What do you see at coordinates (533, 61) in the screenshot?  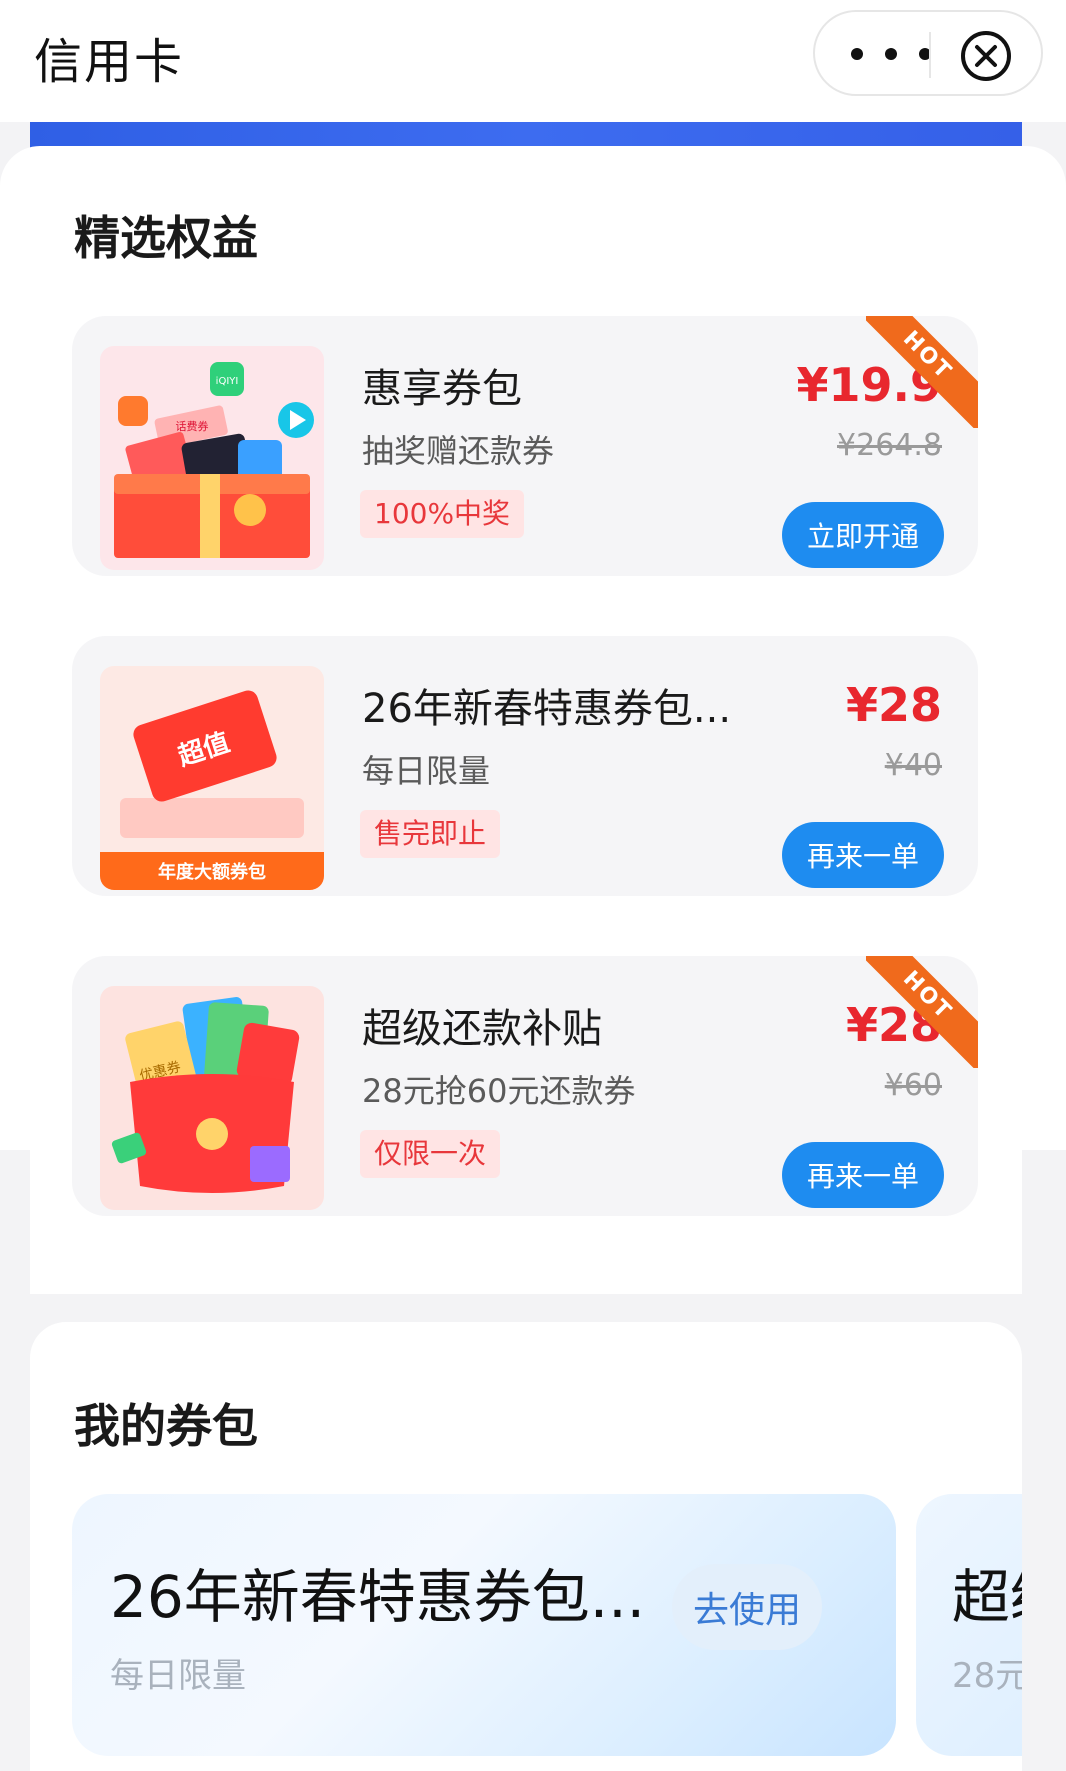 I see `top-bar: 信用卡` at bounding box center [533, 61].